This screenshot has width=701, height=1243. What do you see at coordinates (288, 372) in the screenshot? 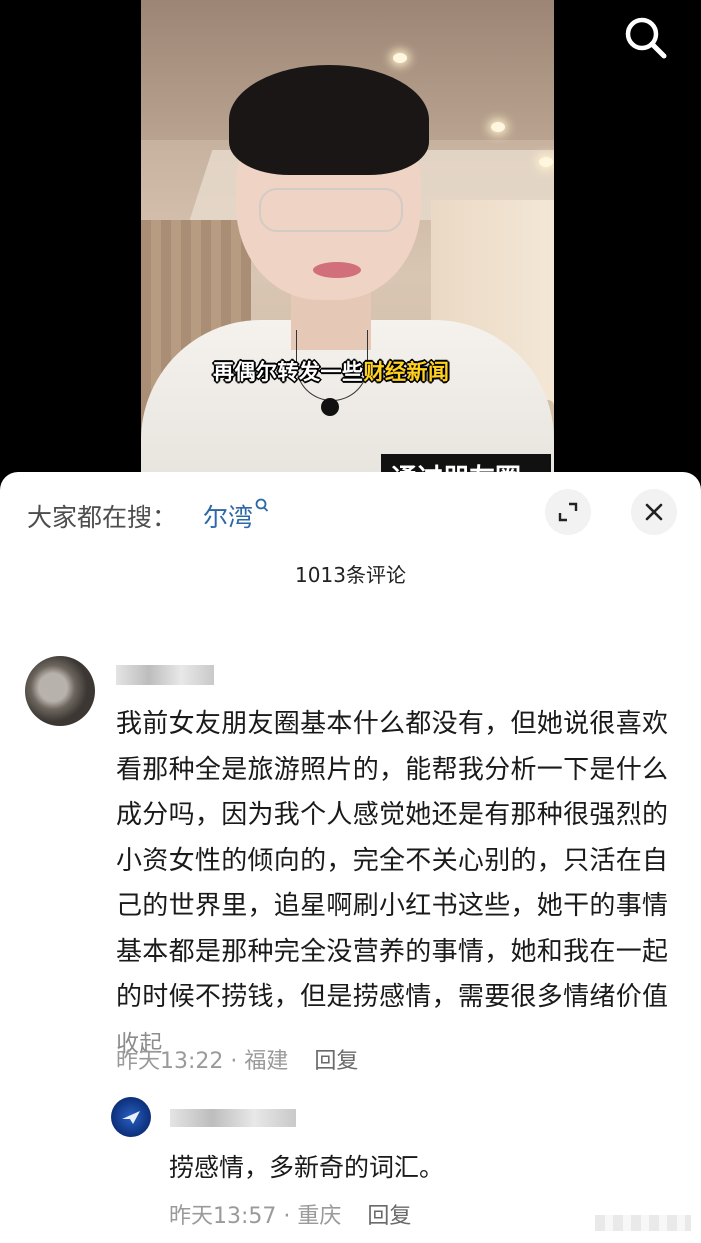
I see `subtitle-text: 再偶尔转发一些` at bounding box center [288, 372].